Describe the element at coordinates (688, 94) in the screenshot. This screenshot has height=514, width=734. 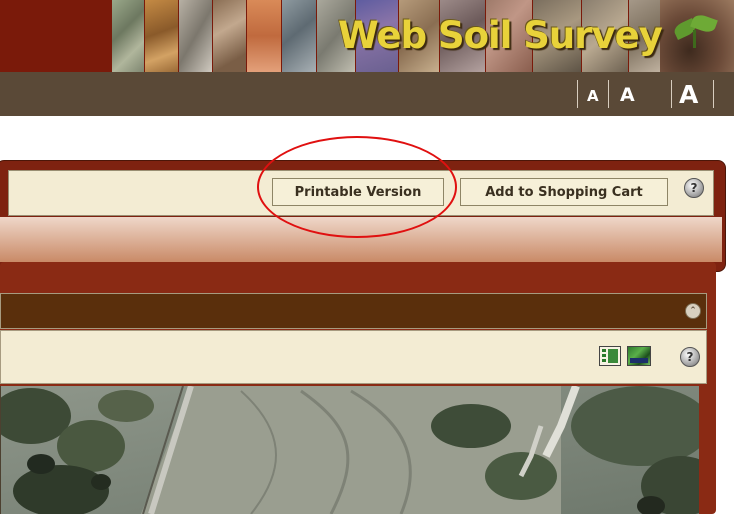
I see `font-size-large-button: A` at that location.